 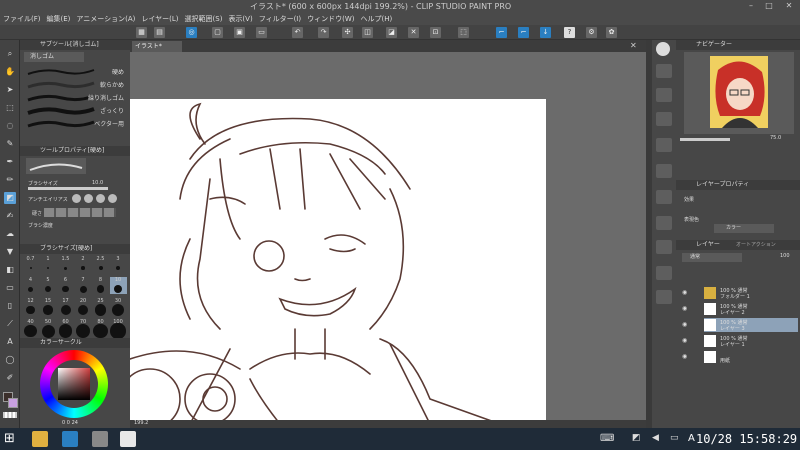 I want to click on brush-size-option: 10, so click(x=118, y=285).